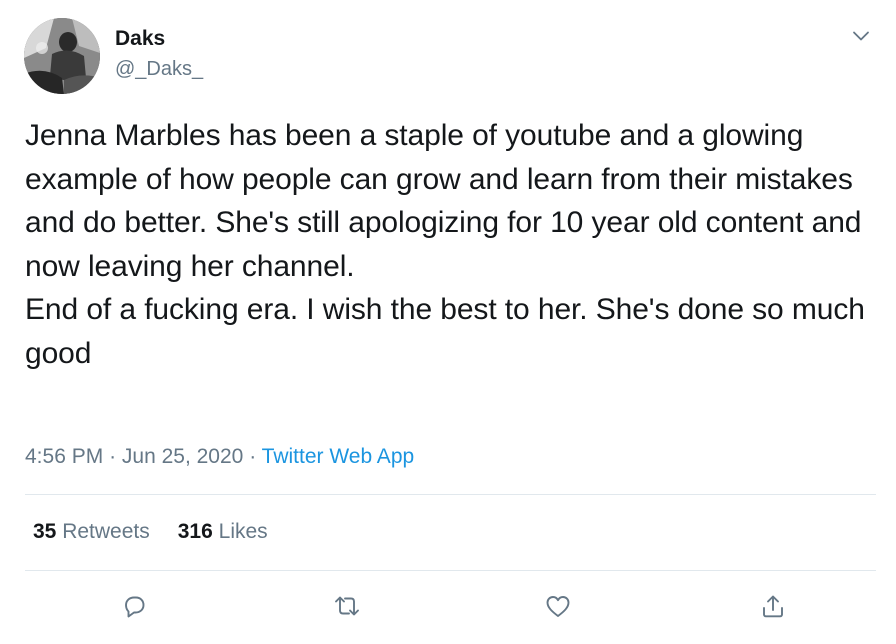  What do you see at coordinates (106, 531) in the screenshot?
I see `retweets-label: Retweets` at bounding box center [106, 531].